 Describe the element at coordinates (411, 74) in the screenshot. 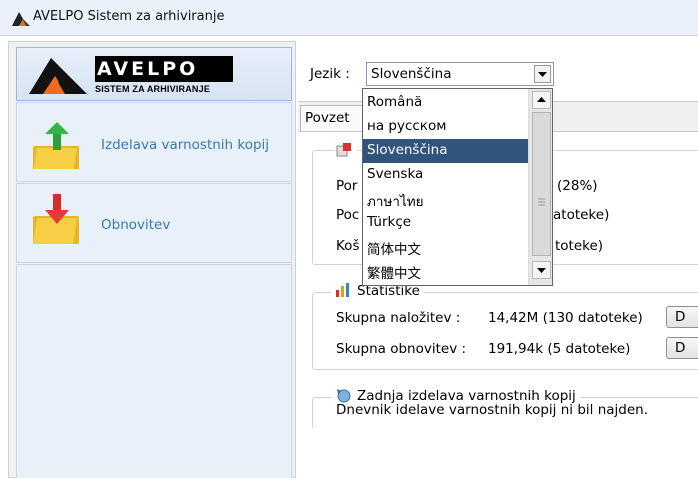

I see `language-select-value: Slovenščina` at that location.